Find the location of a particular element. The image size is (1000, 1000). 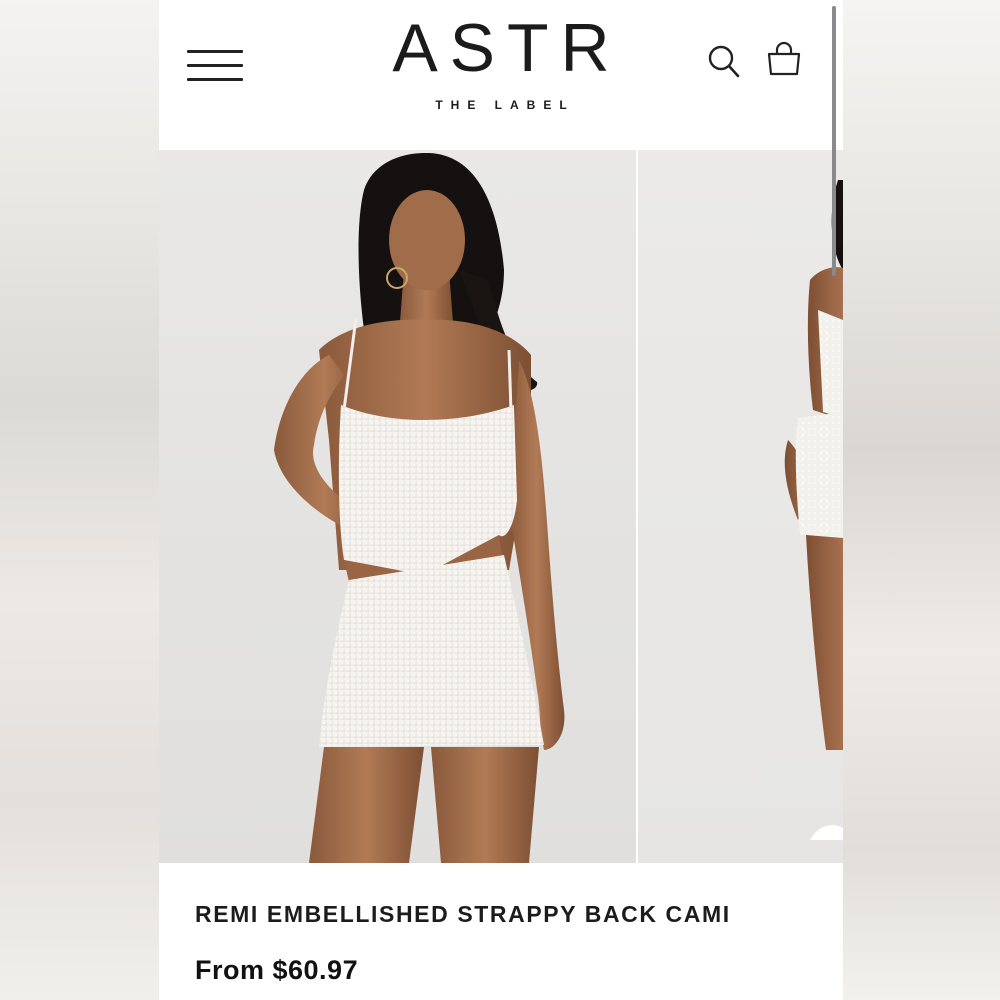

search-icon is located at coordinates (724, 61).